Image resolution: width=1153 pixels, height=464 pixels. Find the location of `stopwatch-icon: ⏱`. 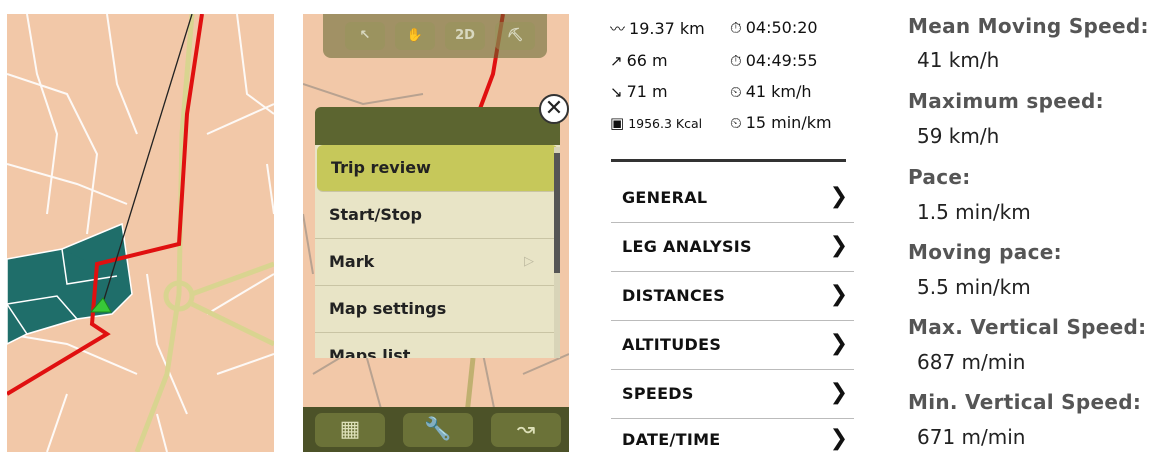

stopwatch-icon: ⏱ is located at coordinates (736, 28).